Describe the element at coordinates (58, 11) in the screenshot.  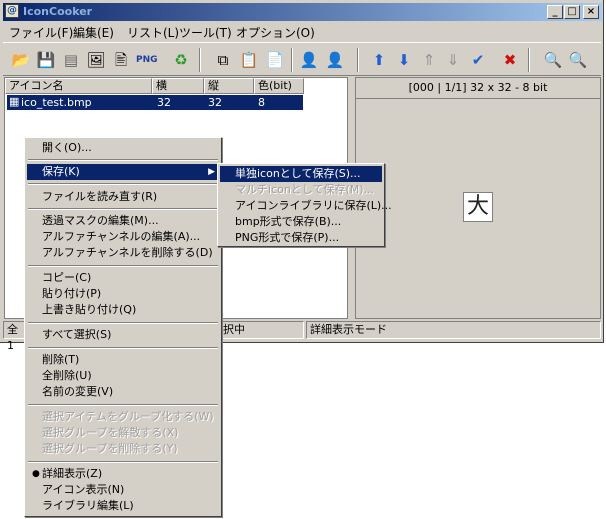
I see `window-title: IconCooker` at that location.